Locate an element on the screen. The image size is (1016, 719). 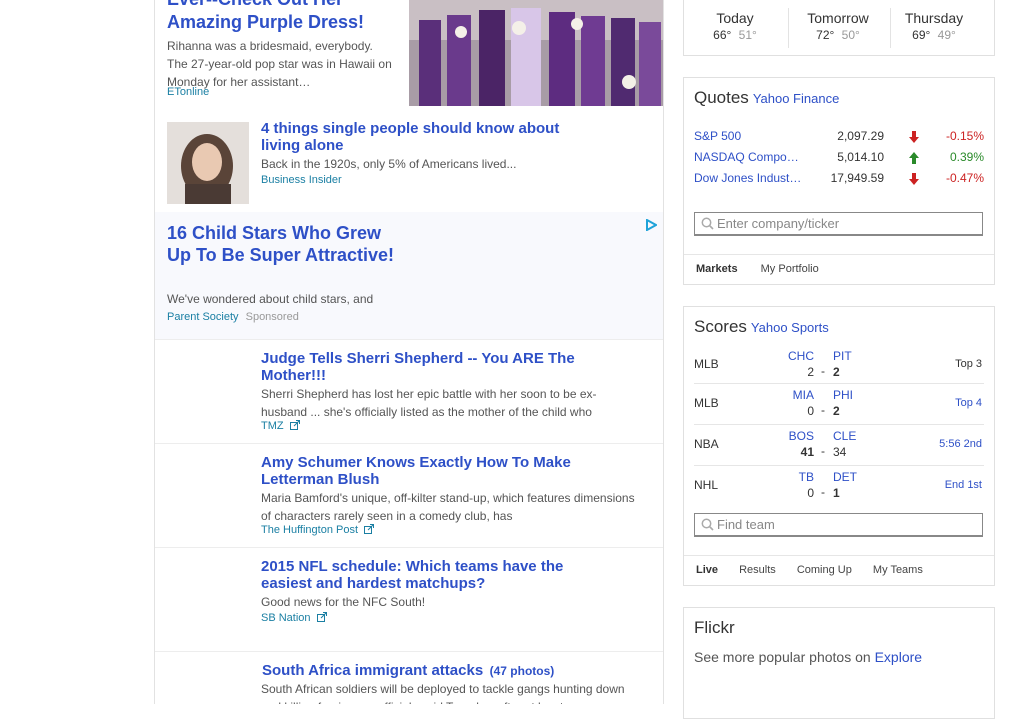
away-team: CHC is located at coordinates (794, 356).